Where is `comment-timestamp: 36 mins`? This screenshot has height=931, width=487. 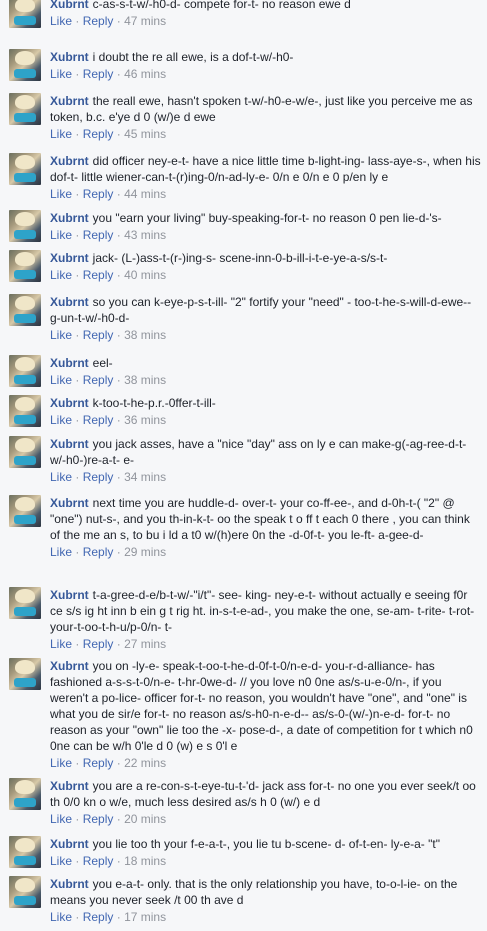
comment-timestamp: 36 mins is located at coordinates (145, 420).